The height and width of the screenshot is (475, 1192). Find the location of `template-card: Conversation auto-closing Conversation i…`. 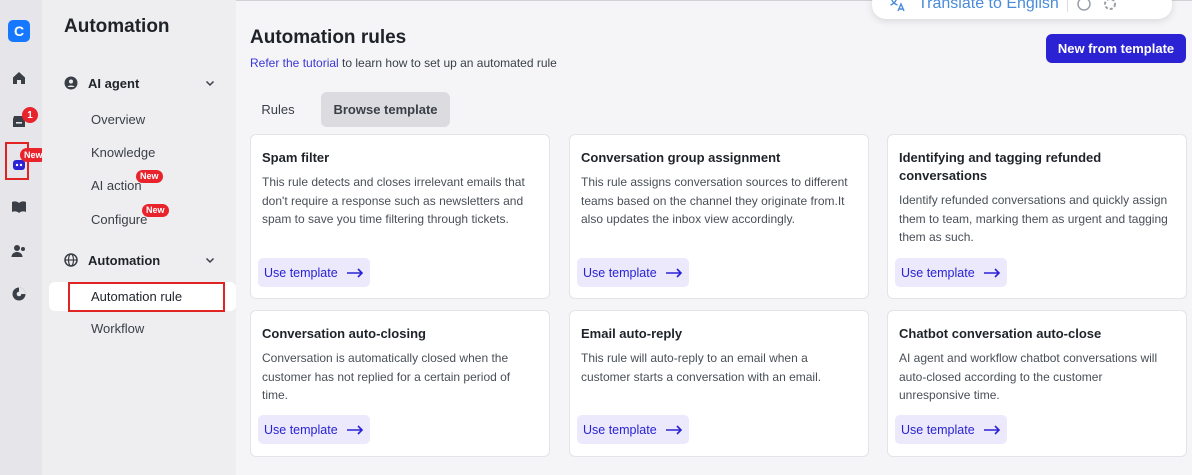

template-card: Conversation auto-closing Conversation i… is located at coordinates (400, 383).